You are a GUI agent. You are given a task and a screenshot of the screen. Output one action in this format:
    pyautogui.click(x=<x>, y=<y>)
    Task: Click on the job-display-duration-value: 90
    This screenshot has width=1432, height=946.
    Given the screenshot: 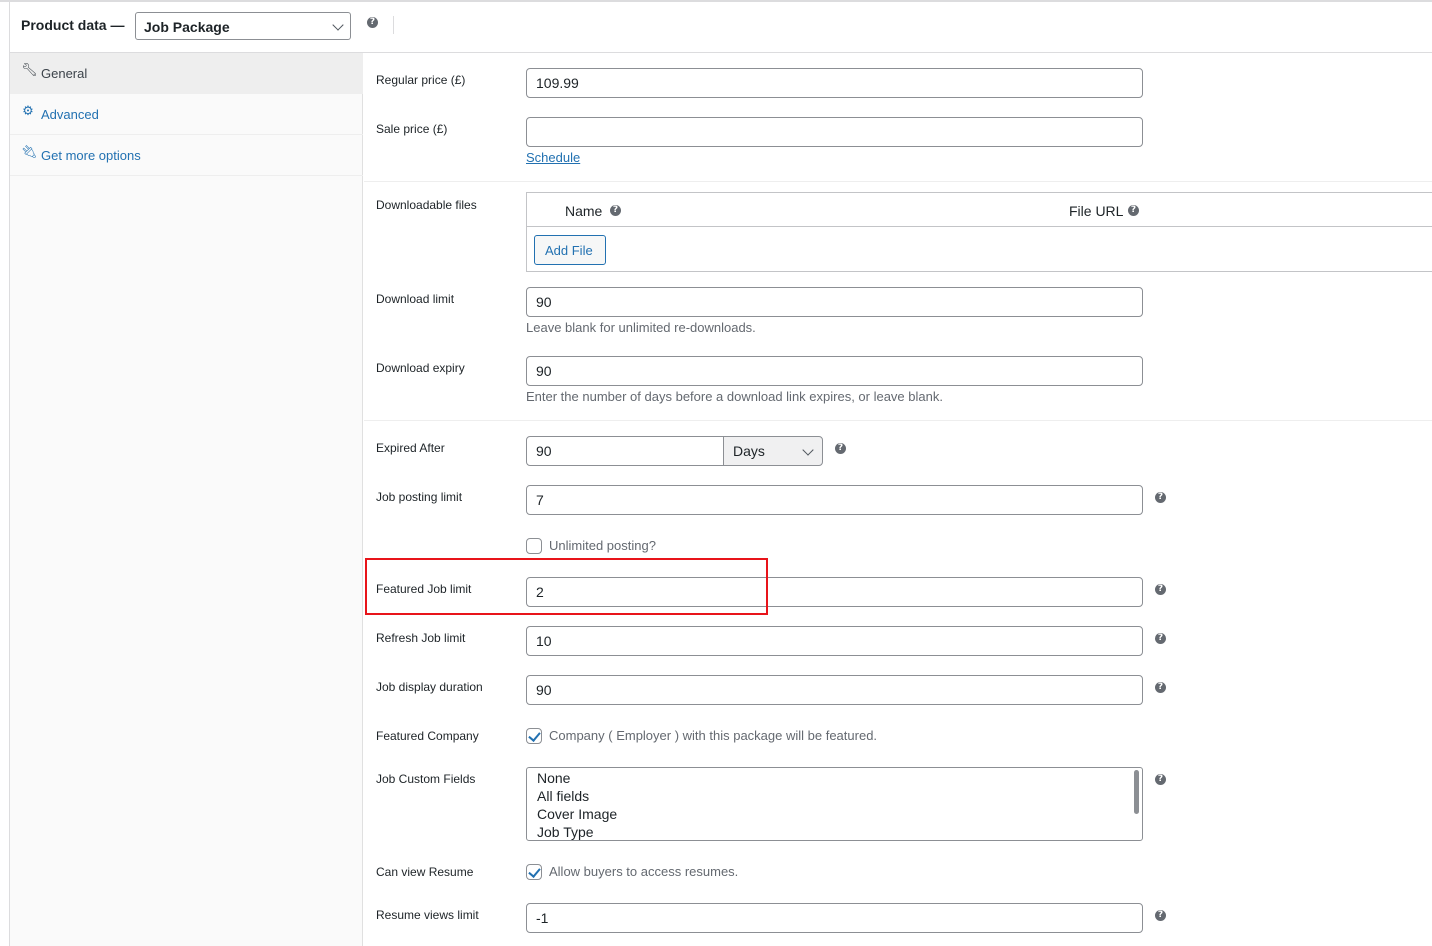 What is the action you would take?
    pyautogui.click(x=544, y=690)
    